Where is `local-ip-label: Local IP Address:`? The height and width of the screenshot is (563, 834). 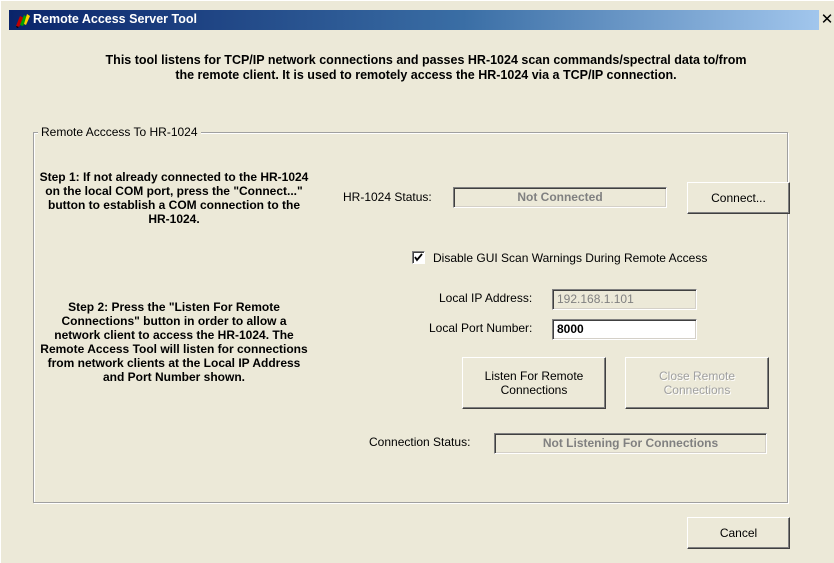 local-ip-label: Local IP Address: is located at coordinates (486, 298).